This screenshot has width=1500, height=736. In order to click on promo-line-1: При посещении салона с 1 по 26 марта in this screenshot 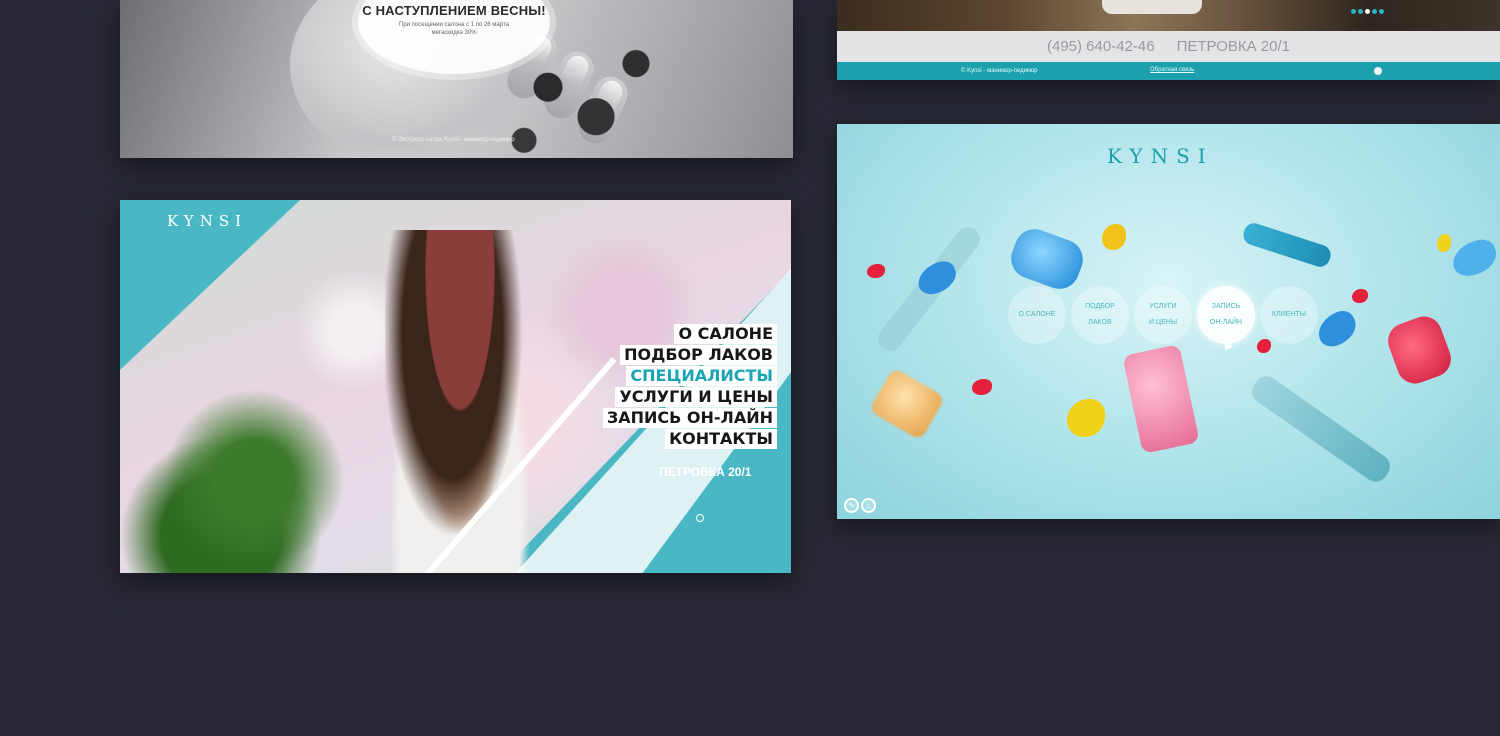, I will do `click(454, 25)`.